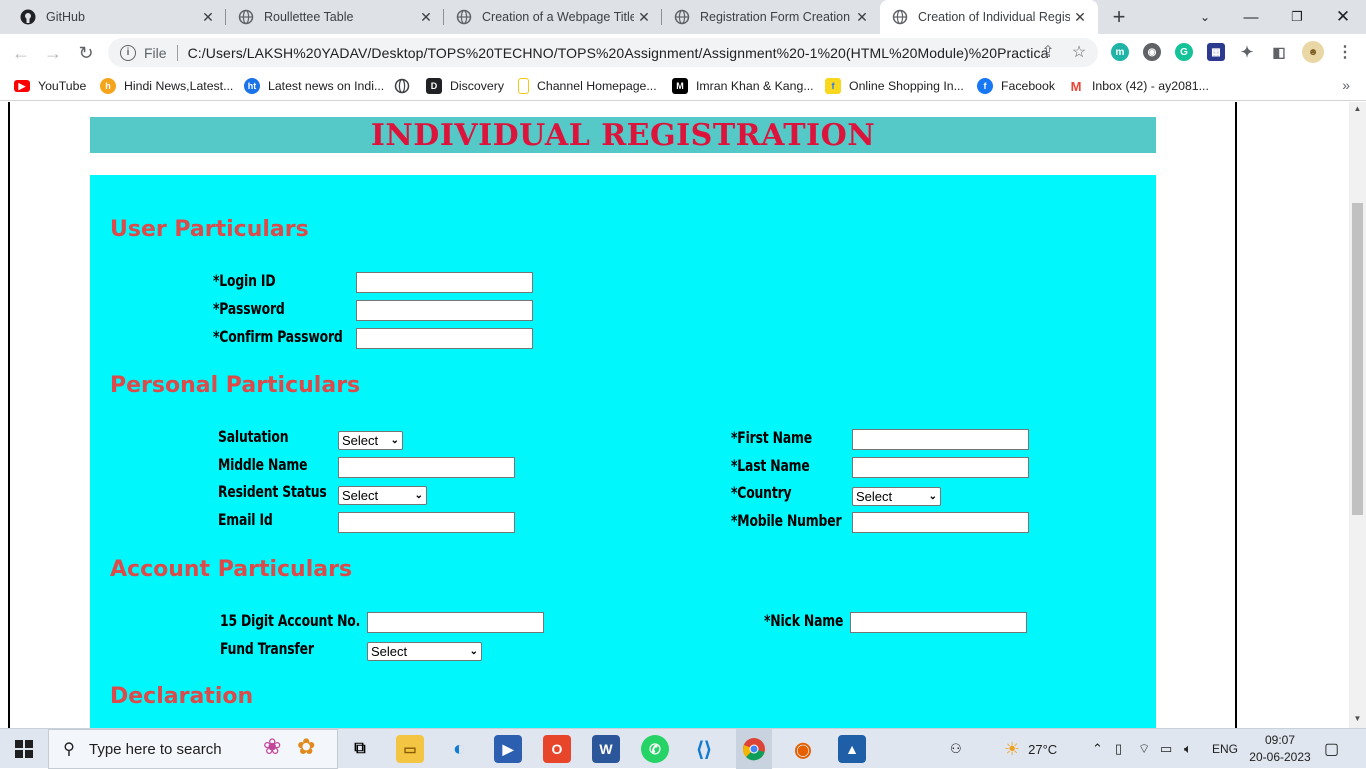 The image size is (1366, 769). Describe the element at coordinates (272, 746) in the screenshot. I see `butterfly-icon: ❀` at that location.